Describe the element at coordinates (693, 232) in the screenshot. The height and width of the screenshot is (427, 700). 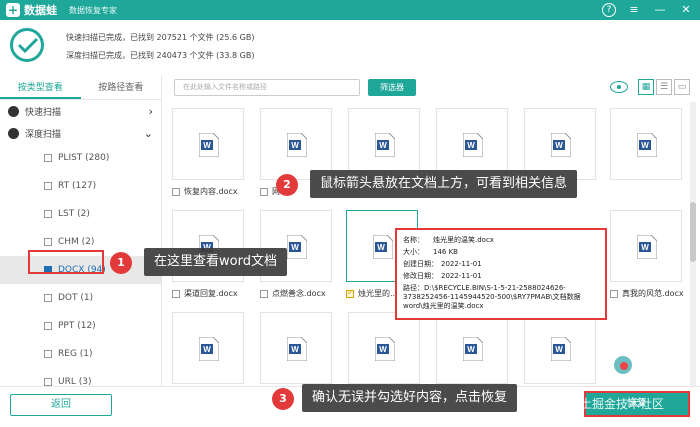
I see `scrollbar-thumb` at that location.